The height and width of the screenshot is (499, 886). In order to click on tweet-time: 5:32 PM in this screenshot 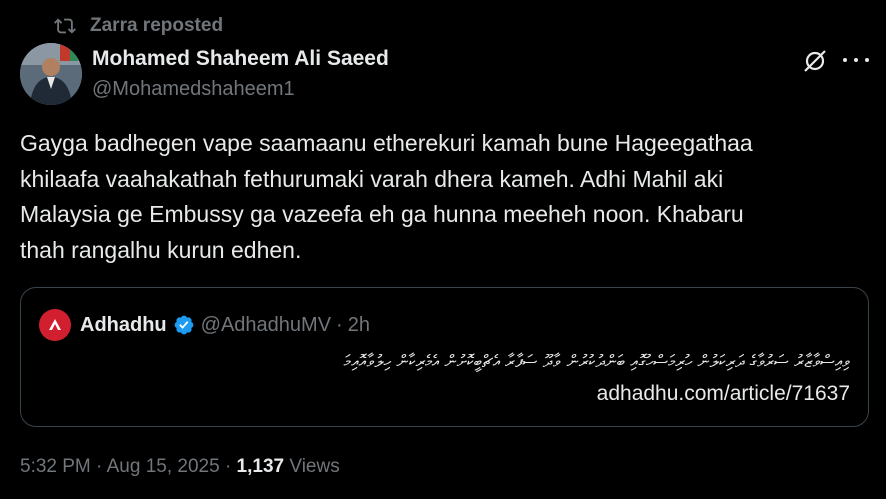, I will do `click(55, 466)`.